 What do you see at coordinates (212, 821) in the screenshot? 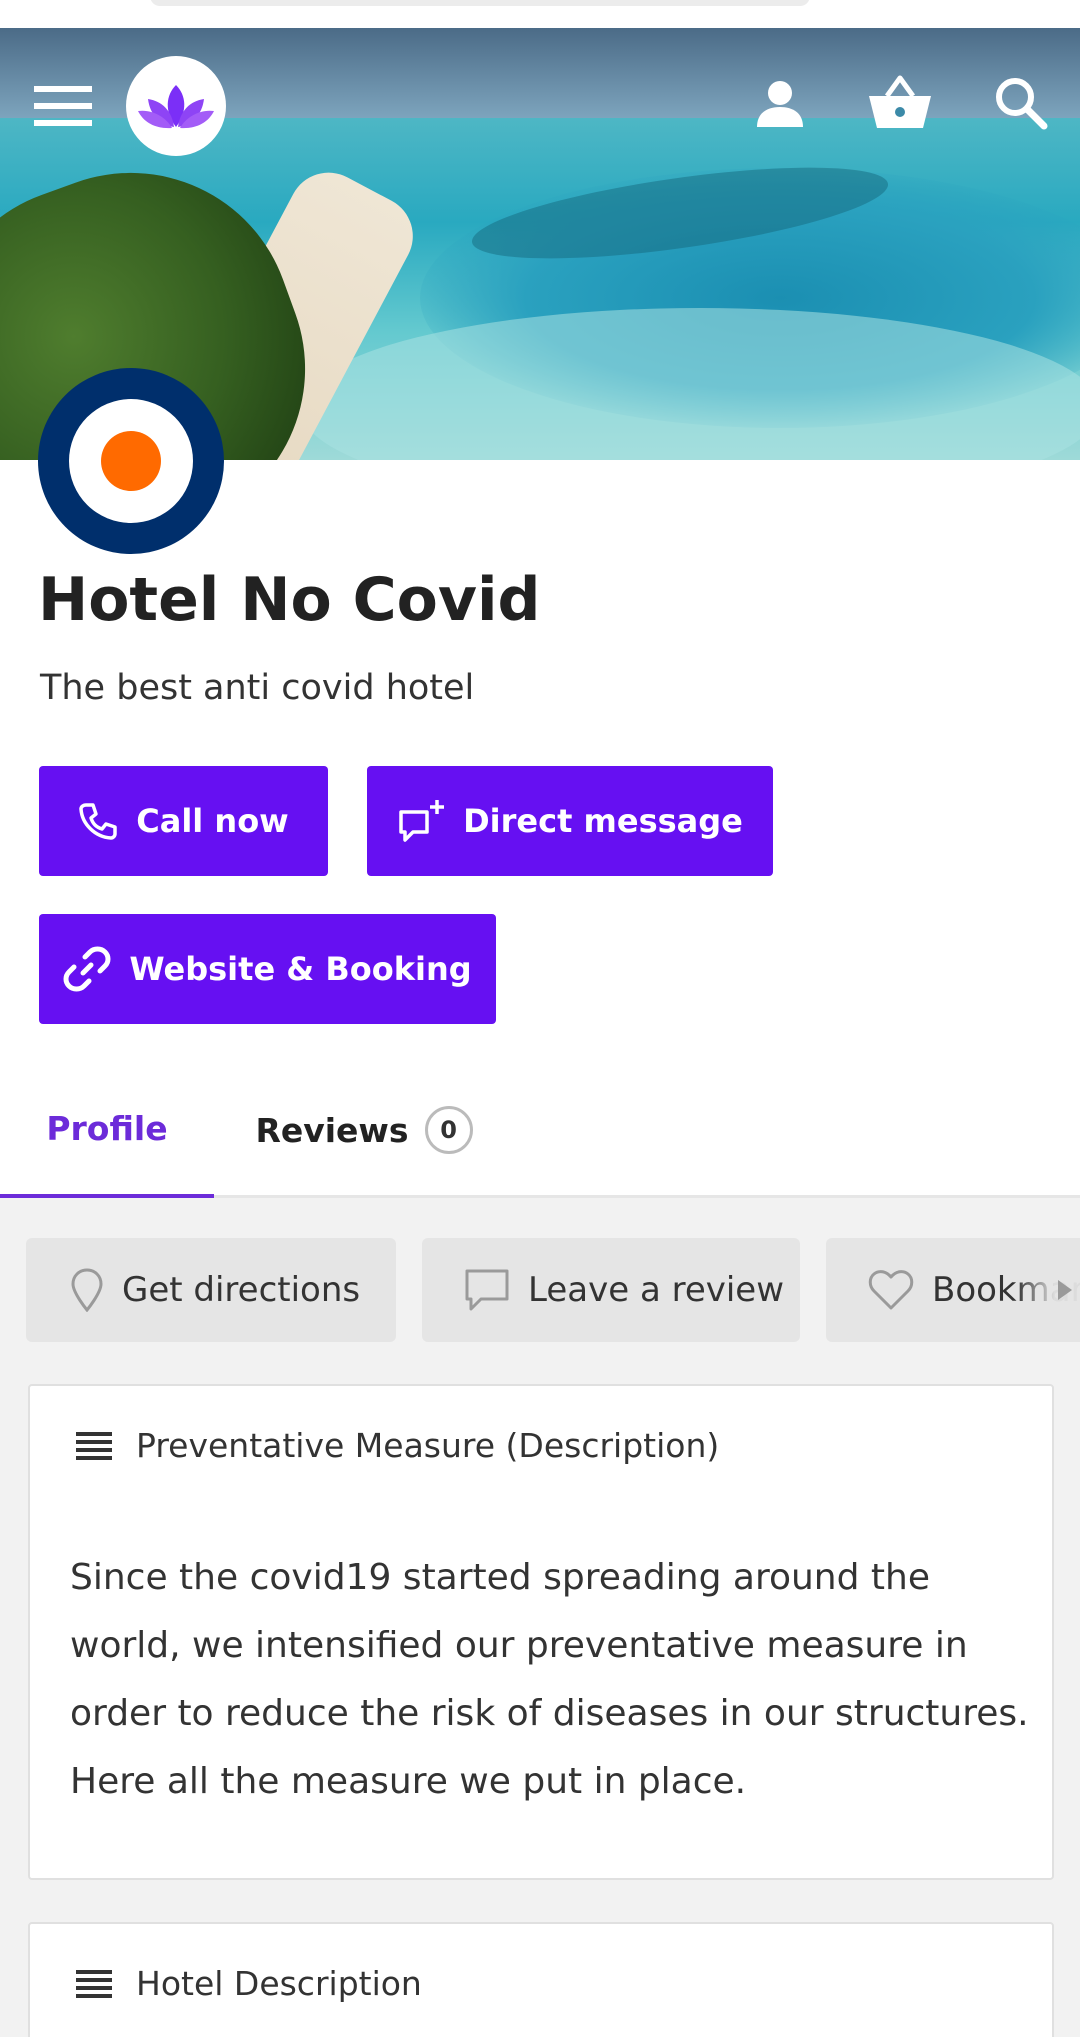
I see `call-now-label: Call now` at bounding box center [212, 821].